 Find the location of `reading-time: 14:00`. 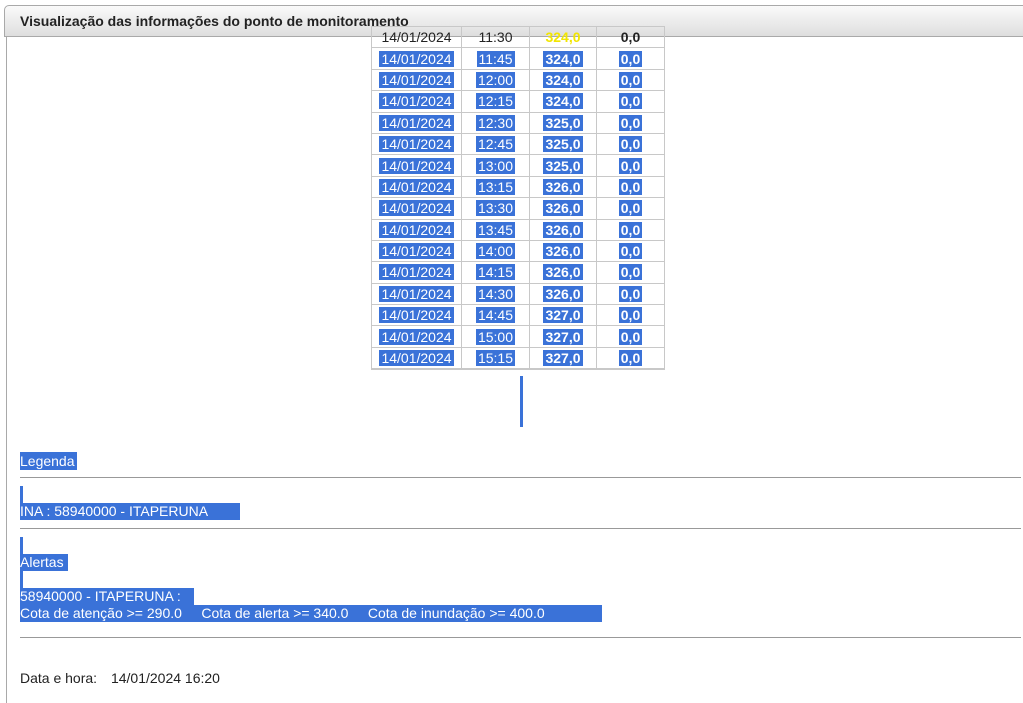

reading-time: 14:00 is located at coordinates (495, 251).